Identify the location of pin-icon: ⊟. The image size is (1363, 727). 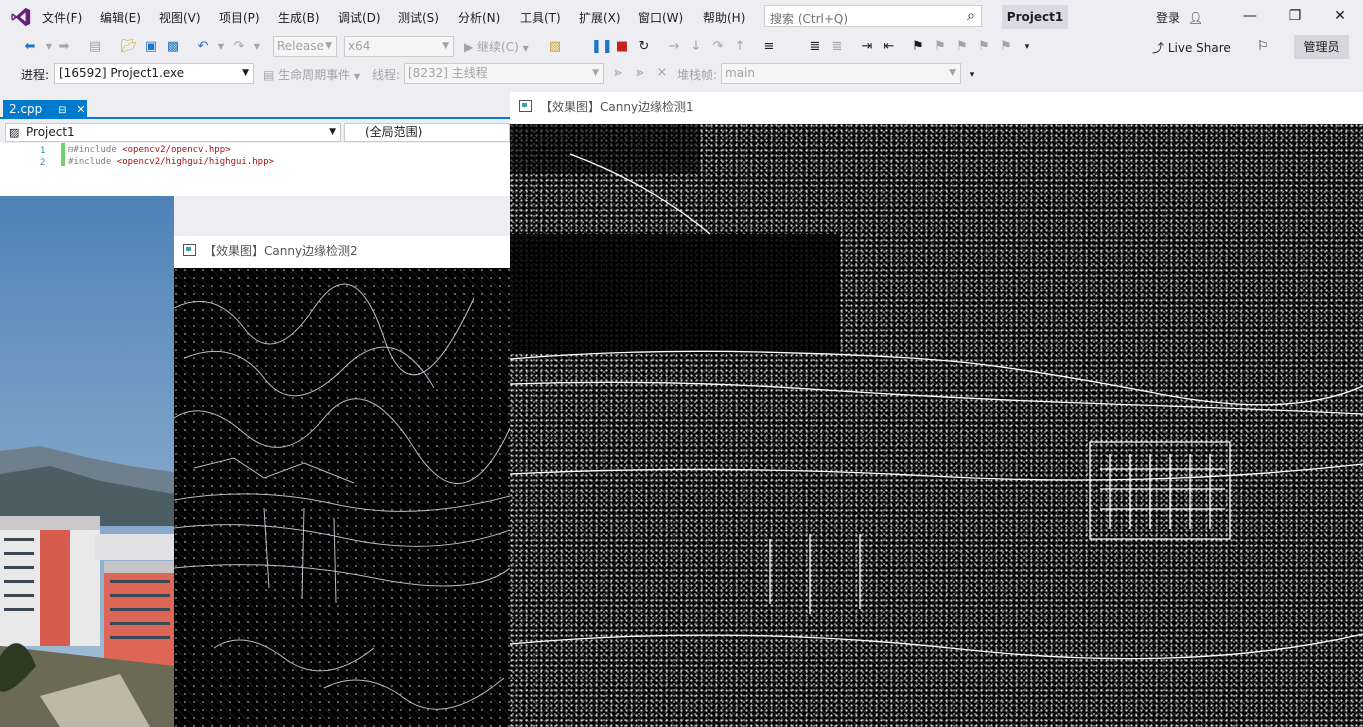
(62, 110).